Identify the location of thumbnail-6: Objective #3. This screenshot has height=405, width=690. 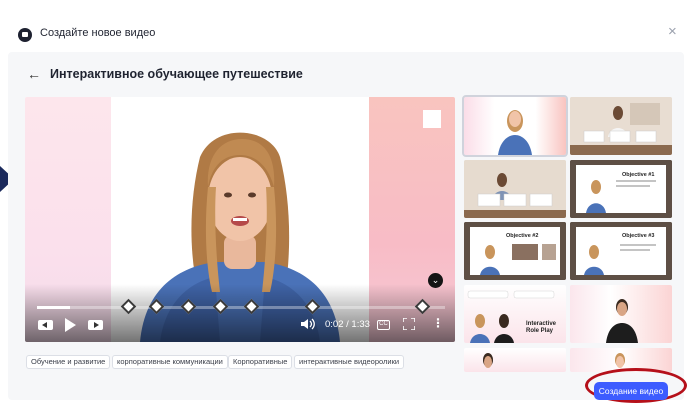
(621, 251).